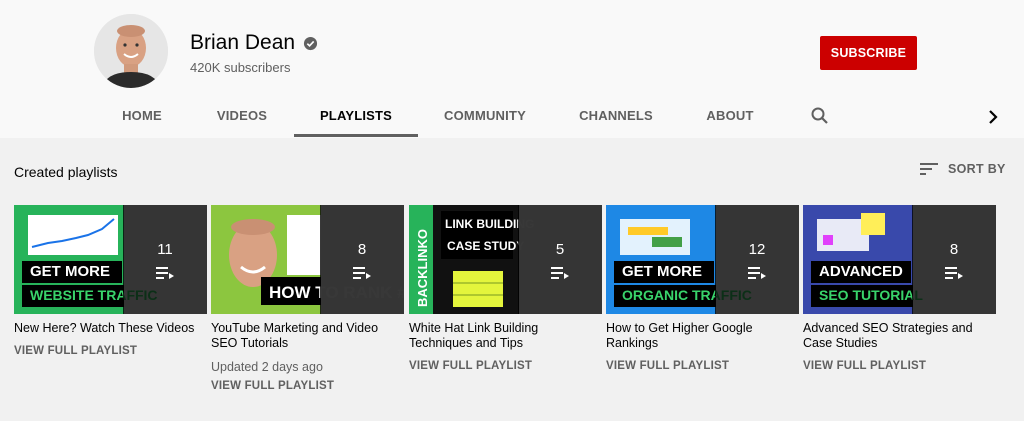 This screenshot has height=421, width=1024. What do you see at coordinates (977, 169) in the screenshot?
I see `sort-by-label: SORT BY` at bounding box center [977, 169].